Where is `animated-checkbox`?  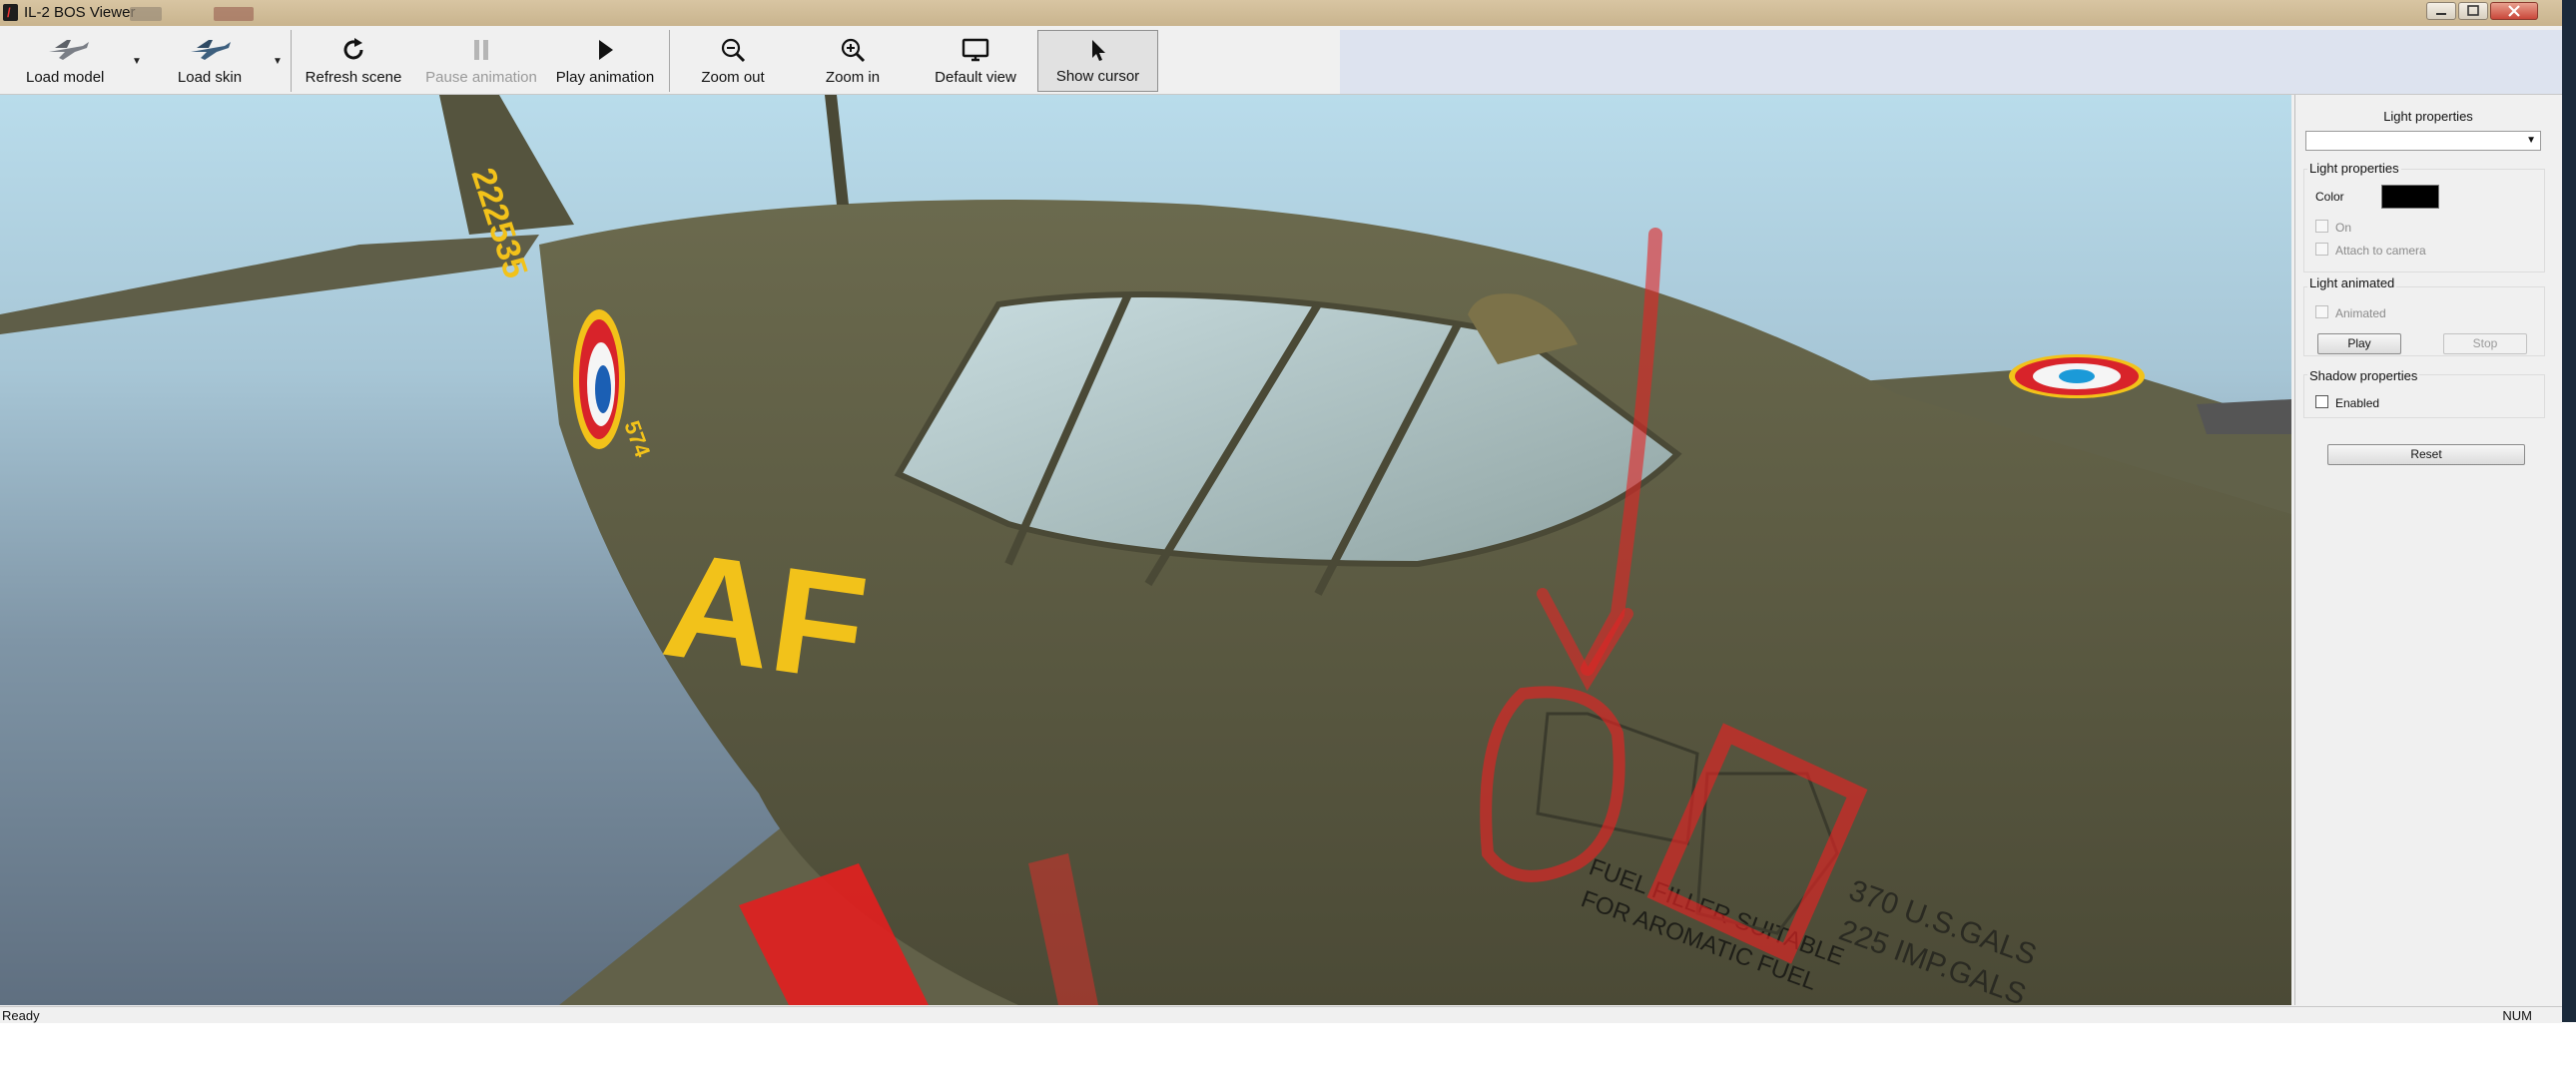 animated-checkbox is located at coordinates (2321, 311).